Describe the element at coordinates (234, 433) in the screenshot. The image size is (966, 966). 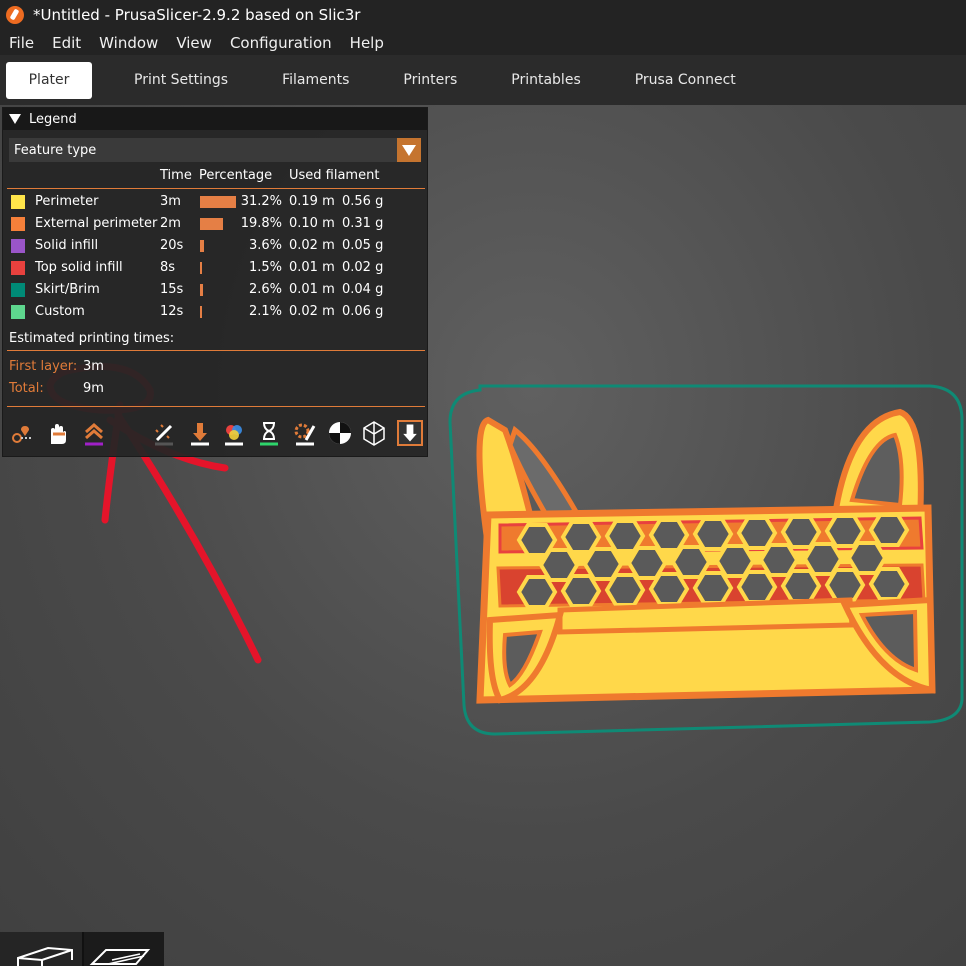
I see `color-changes-icon` at that location.